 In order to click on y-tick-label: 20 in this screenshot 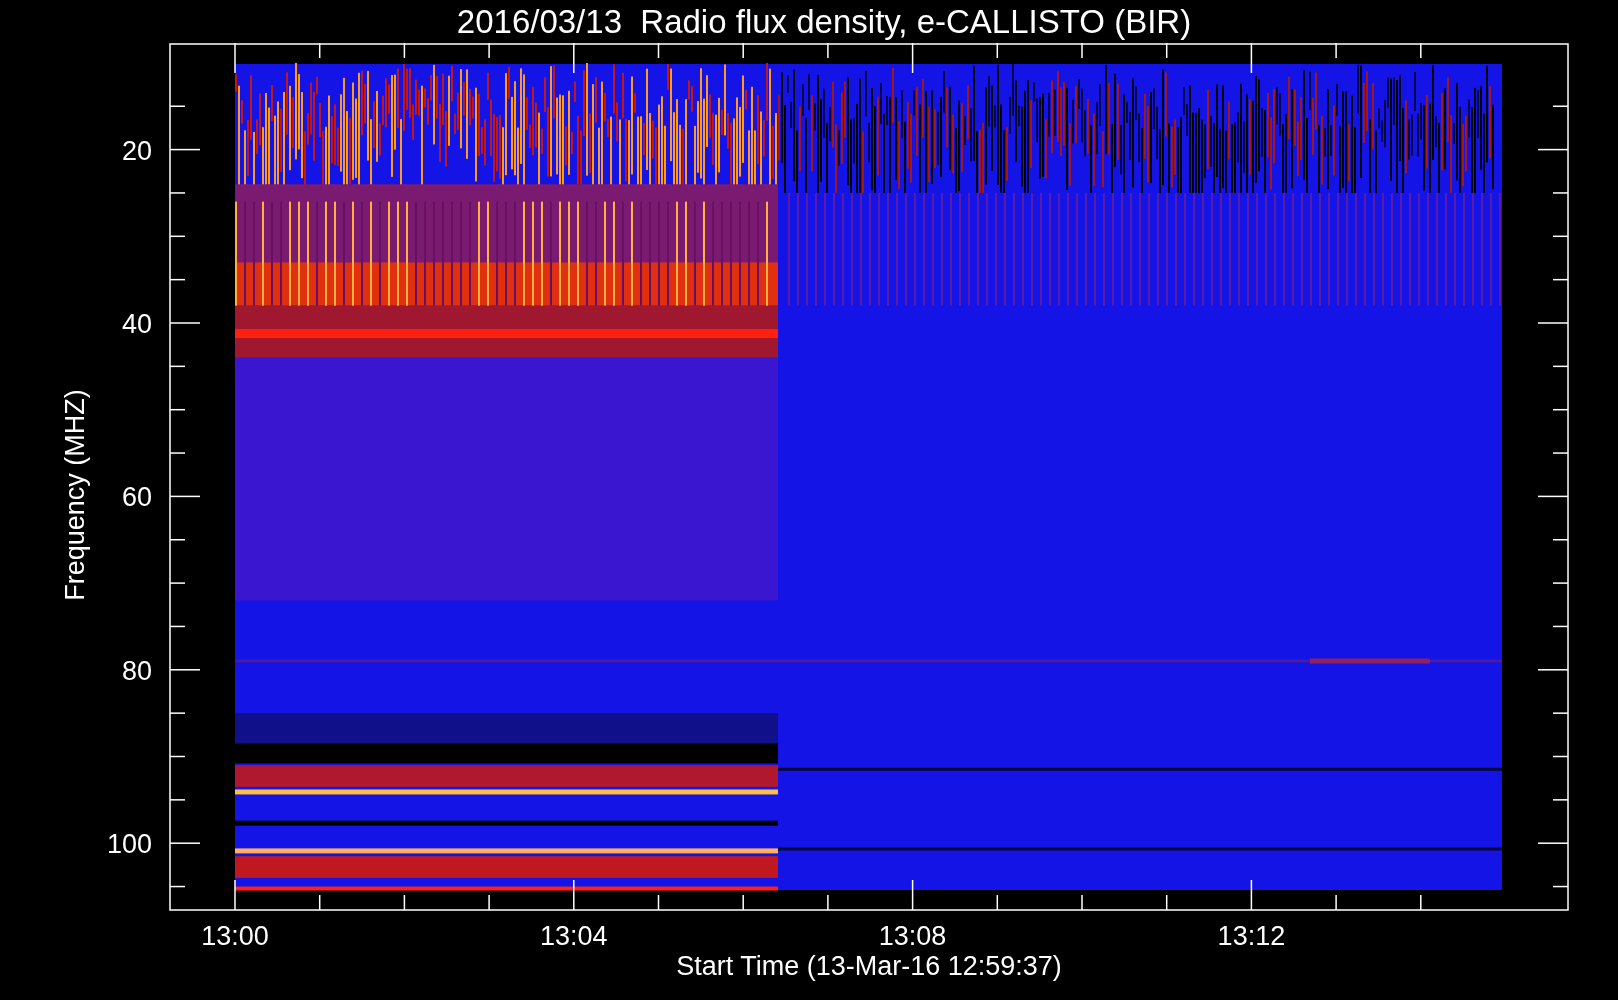, I will do `click(136, 150)`.